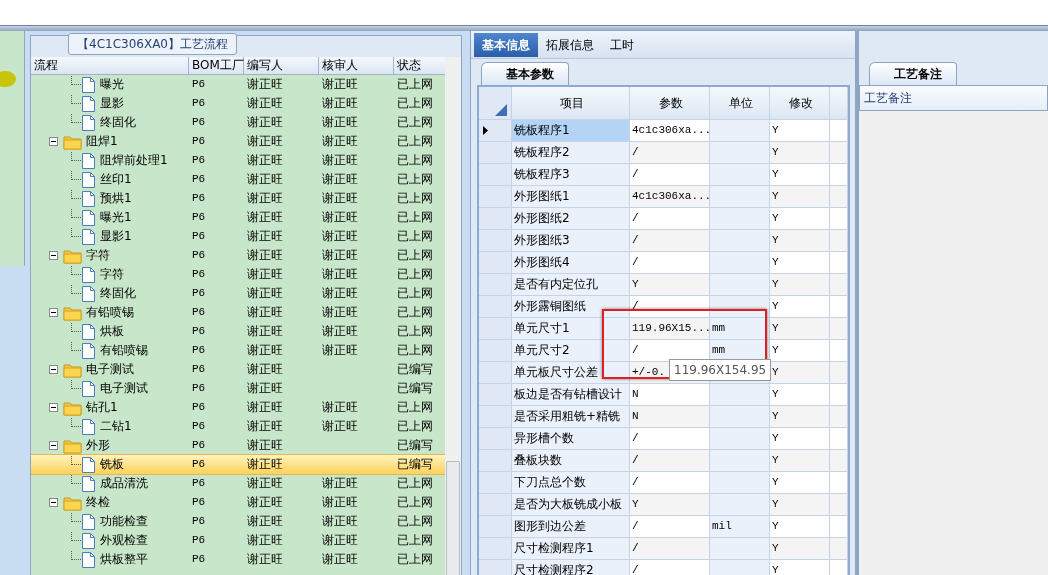 Image resolution: width=1048 pixels, height=575 pixels. What do you see at coordinates (953, 98) in the screenshot?
I see `notes-label: 工艺备注` at bounding box center [953, 98].